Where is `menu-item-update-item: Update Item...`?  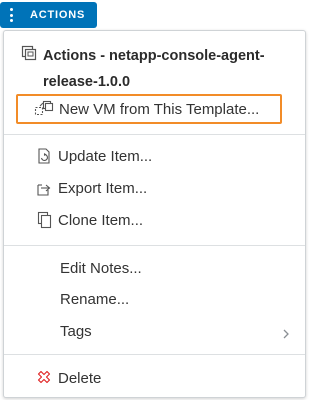
menu-item-update-item: Update Item... is located at coordinates (154, 156).